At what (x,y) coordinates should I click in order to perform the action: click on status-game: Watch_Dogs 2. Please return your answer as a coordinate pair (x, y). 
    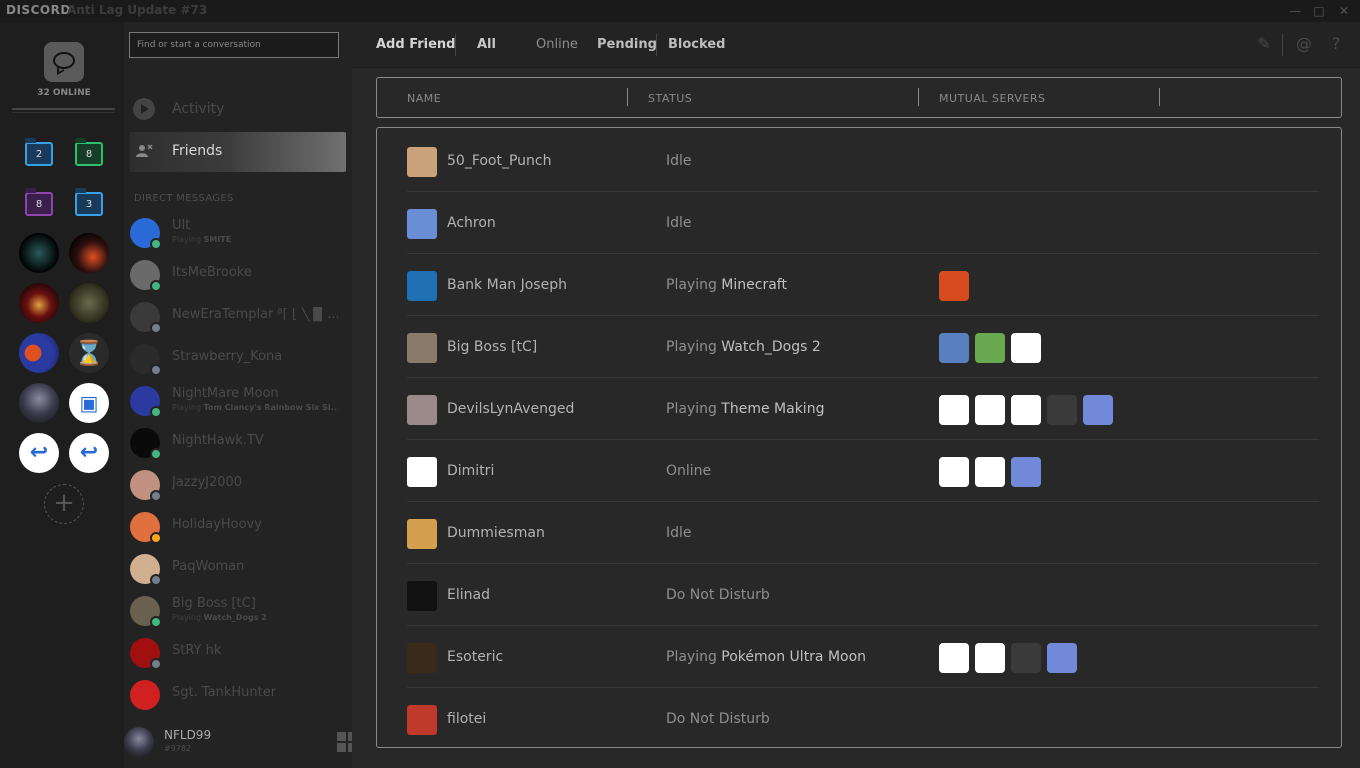
    Looking at the image, I should click on (771, 347).